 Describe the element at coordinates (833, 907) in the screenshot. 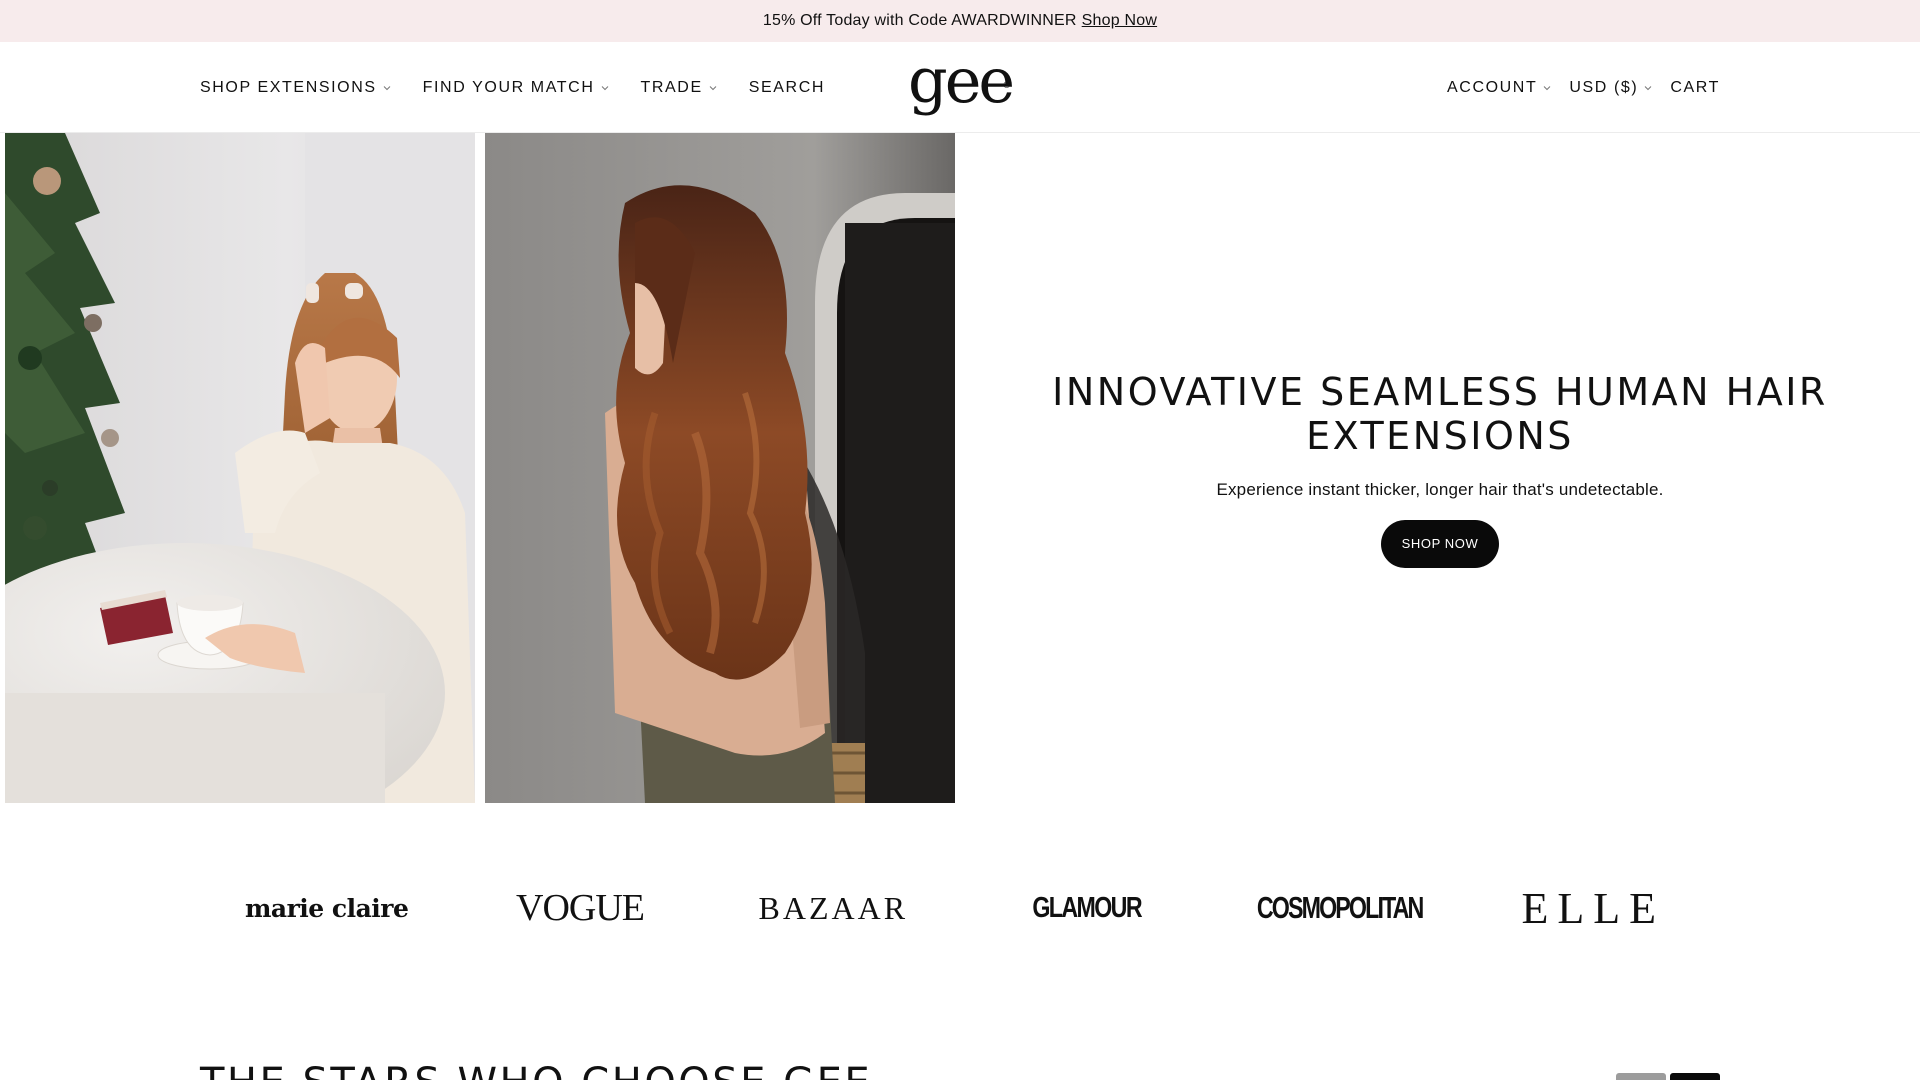

I see `press-logo-bazaar: BAZAAR` at that location.